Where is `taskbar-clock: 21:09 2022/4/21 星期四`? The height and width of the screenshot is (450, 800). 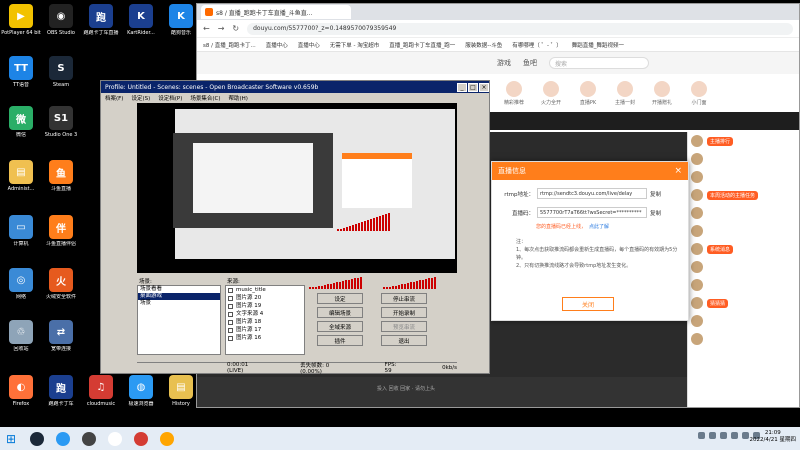 taskbar-clock: 21:09 2022/4/21 星期四 is located at coordinates (773, 437).